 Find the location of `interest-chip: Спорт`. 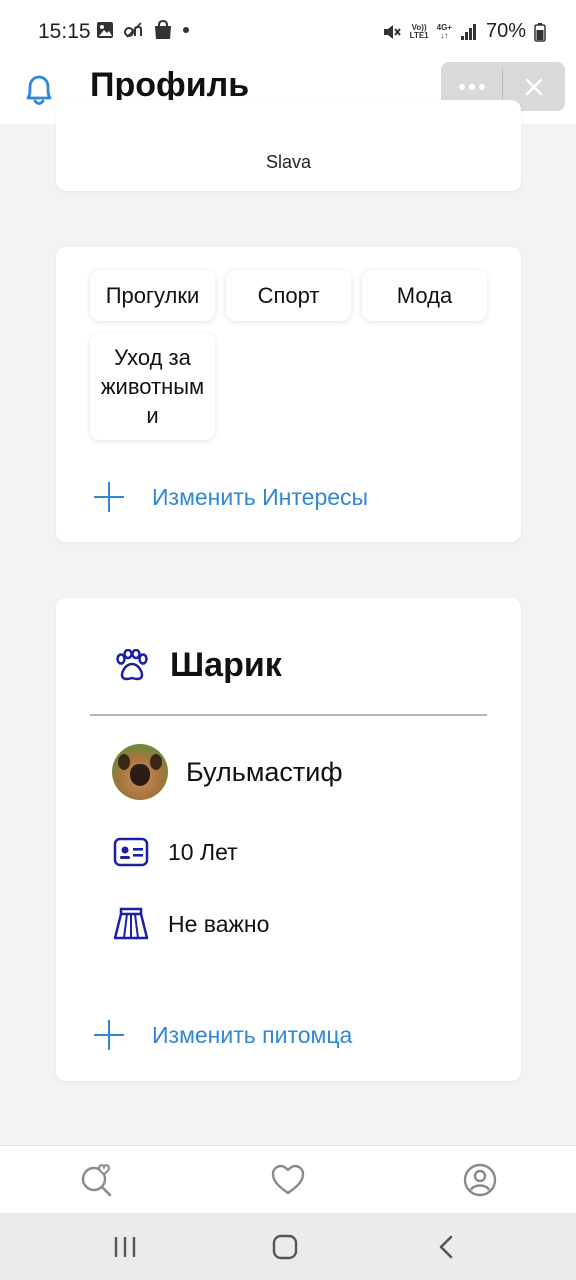

interest-chip: Спорт is located at coordinates (288, 295).